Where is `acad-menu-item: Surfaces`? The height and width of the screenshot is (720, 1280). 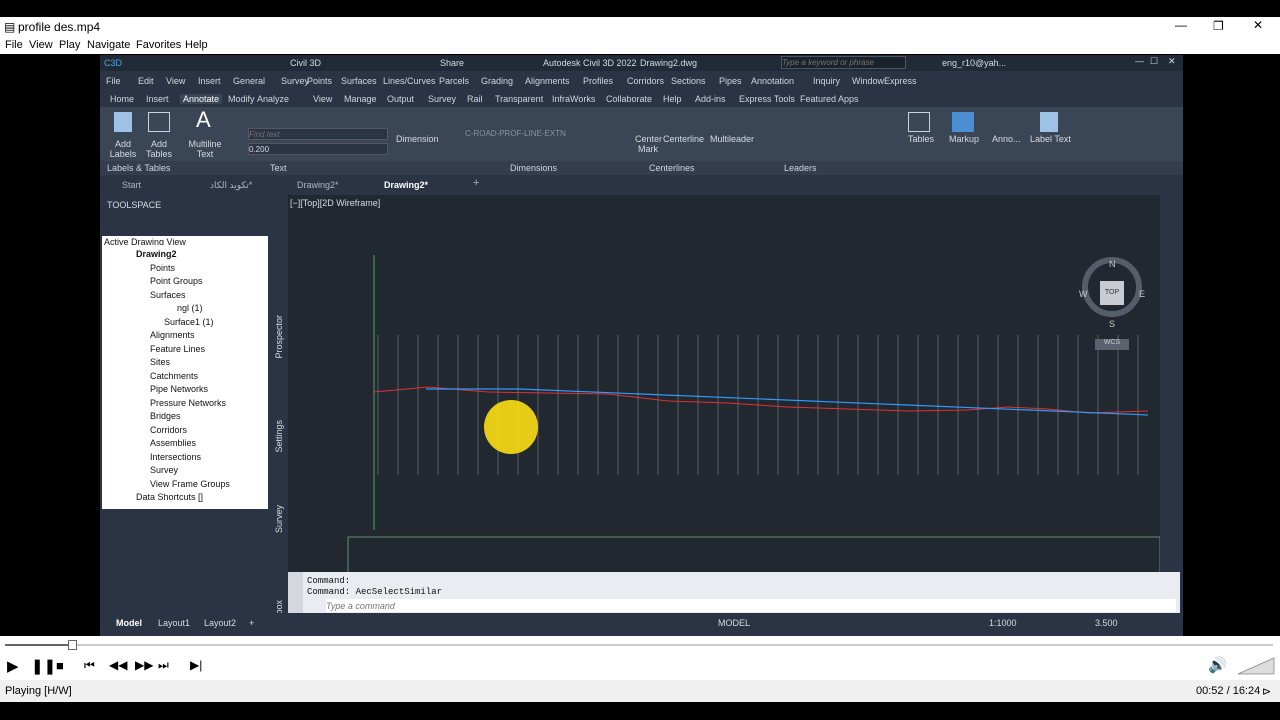 acad-menu-item: Surfaces is located at coordinates (359, 81).